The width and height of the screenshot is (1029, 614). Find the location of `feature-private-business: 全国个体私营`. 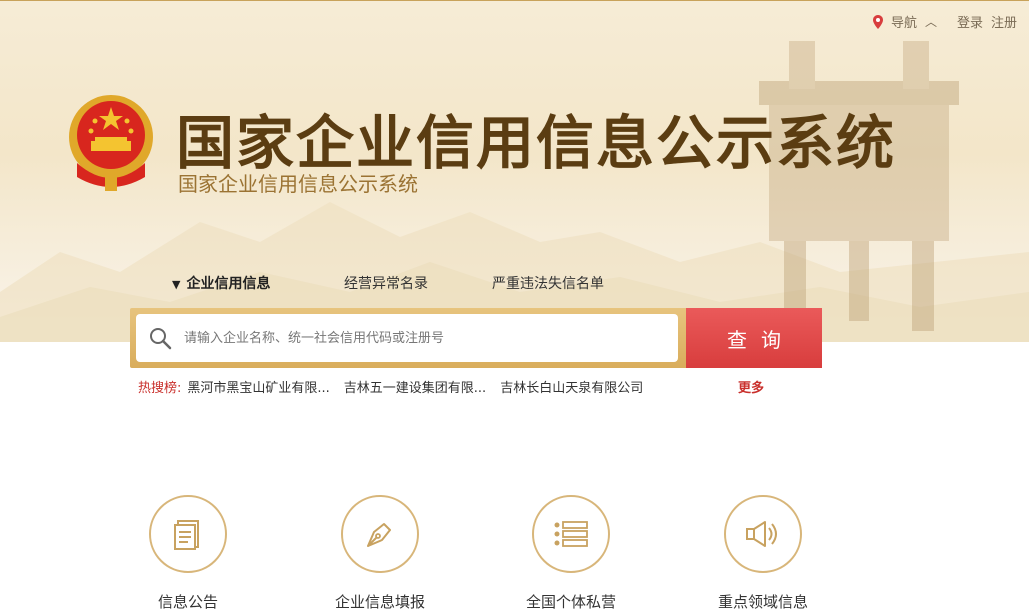

feature-private-business: 全国个体私营 is located at coordinates (571, 553).